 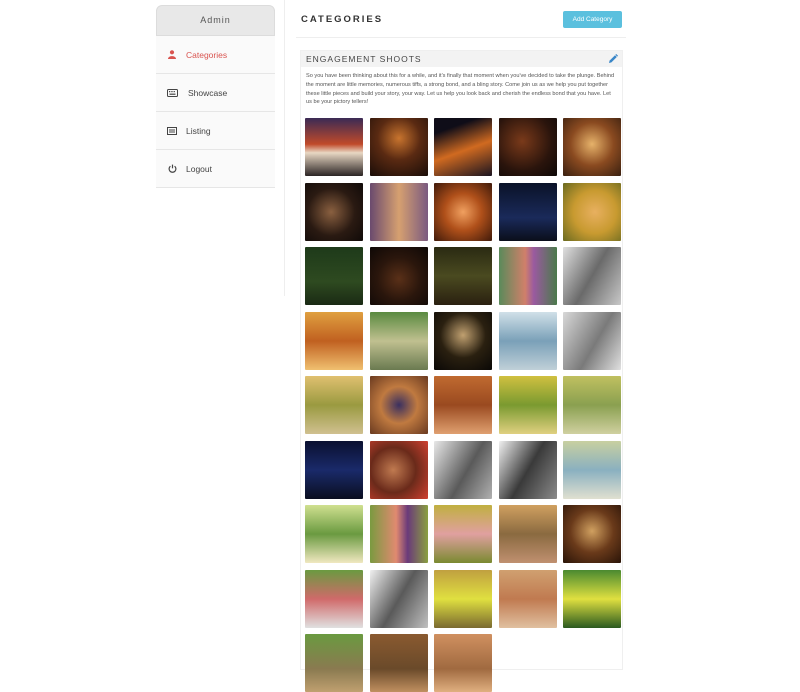 I want to click on sidebar: Admin Categories Showcase Listing Logout, so click(x=215, y=96).